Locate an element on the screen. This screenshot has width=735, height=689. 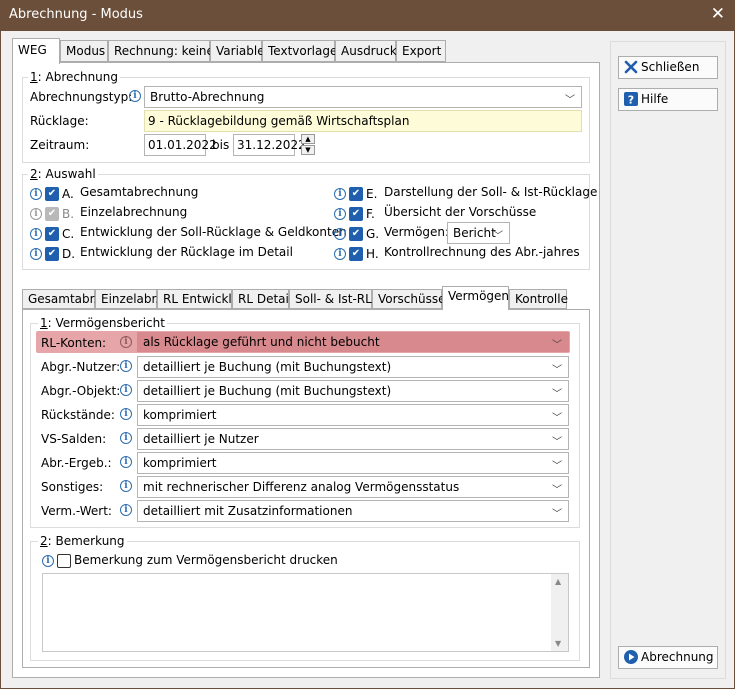
subtab-rl-detail: RL Detail is located at coordinates (262, 299).